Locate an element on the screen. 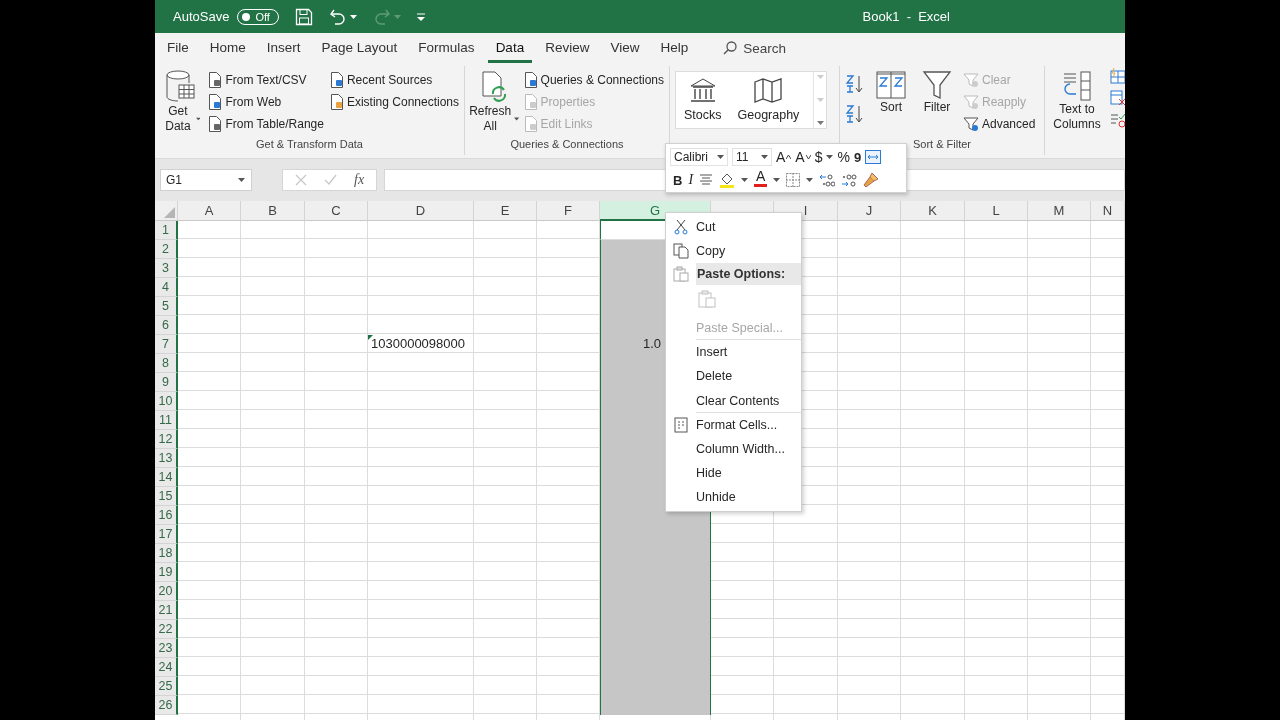 Image resolution: width=1280 pixels, height=720 pixels. window-title: Book1 - Excel is located at coordinates (906, 16).